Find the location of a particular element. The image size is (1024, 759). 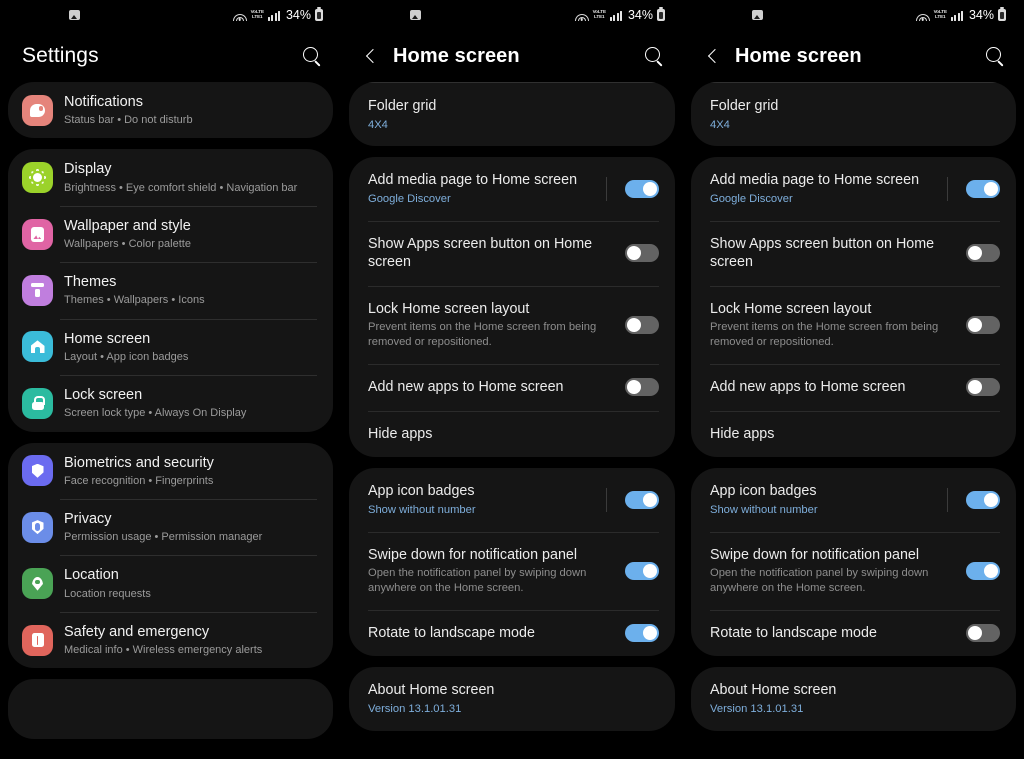

settings-group-card-partial is located at coordinates (170, 709).